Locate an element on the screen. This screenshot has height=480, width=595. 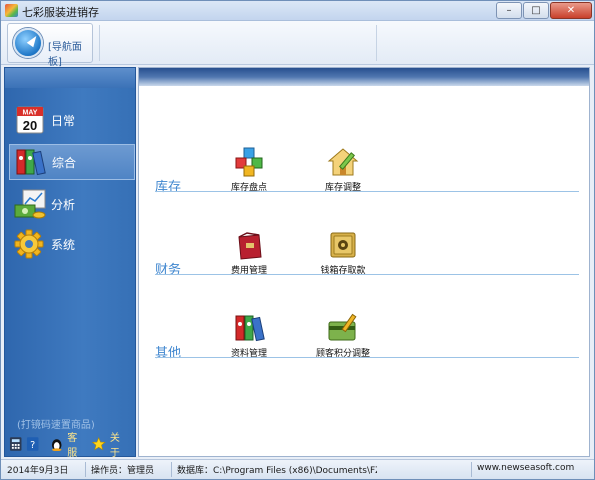
main-panel-header is located at coordinates (364, 77).